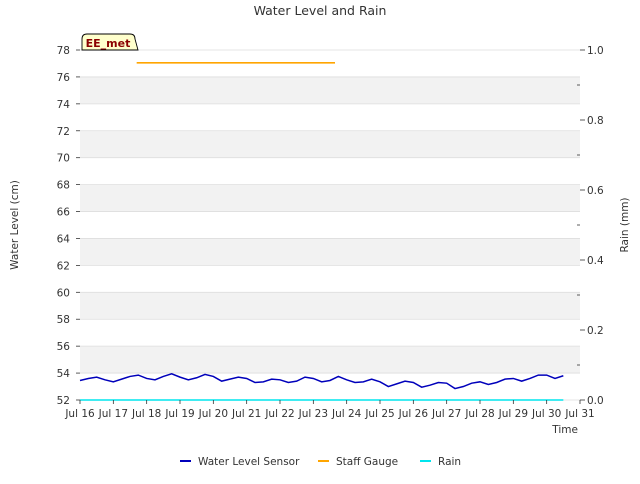 This screenshot has height=484, width=640. What do you see at coordinates (213, 414) in the screenshot?
I see `x-tick-label: Jul 20` at bounding box center [213, 414].